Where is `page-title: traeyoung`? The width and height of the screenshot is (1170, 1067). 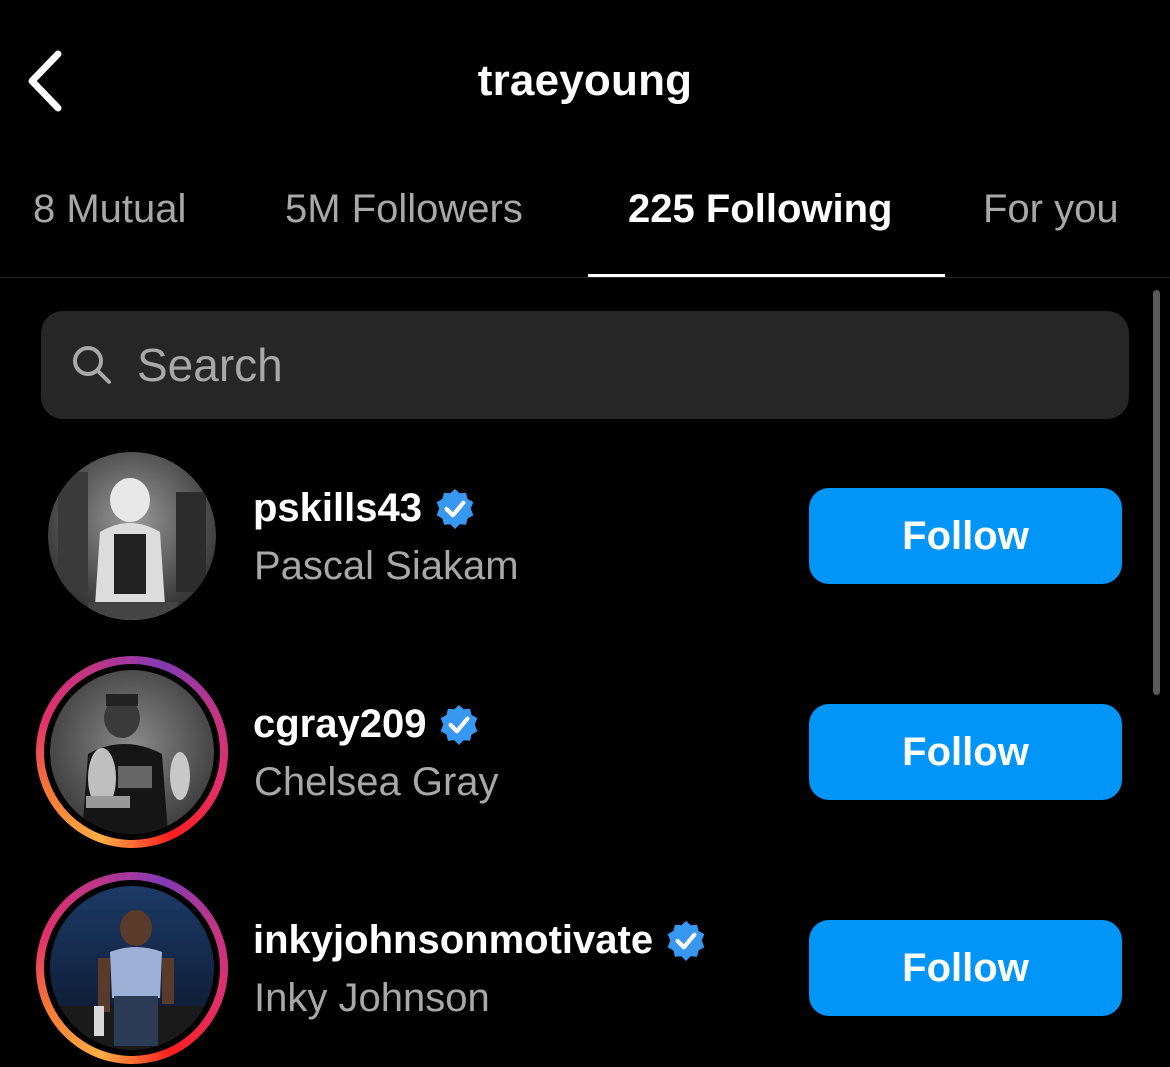 page-title: traeyoung is located at coordinates (585, 80).